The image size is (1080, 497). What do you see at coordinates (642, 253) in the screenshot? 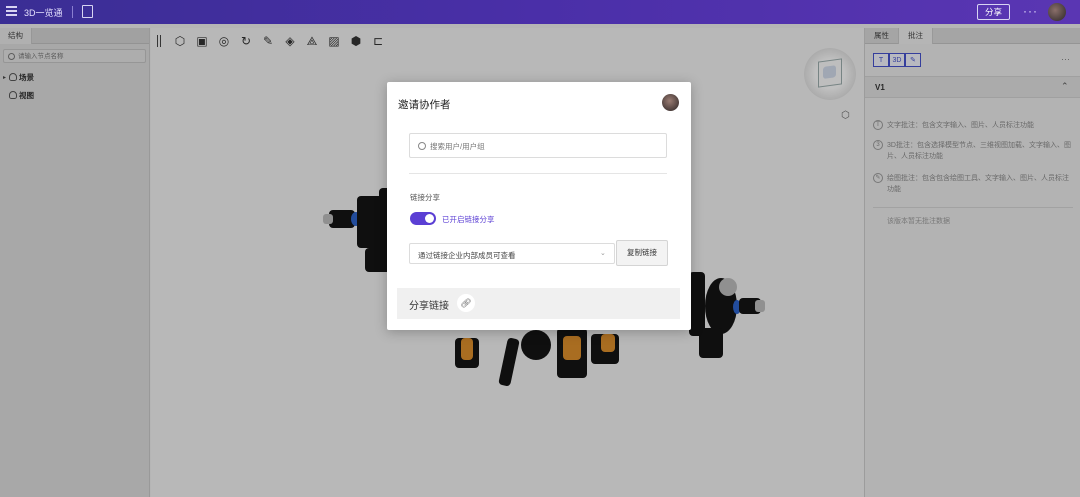
I see `copy-link-button: 复制链接` at bounding box center [642, 253].